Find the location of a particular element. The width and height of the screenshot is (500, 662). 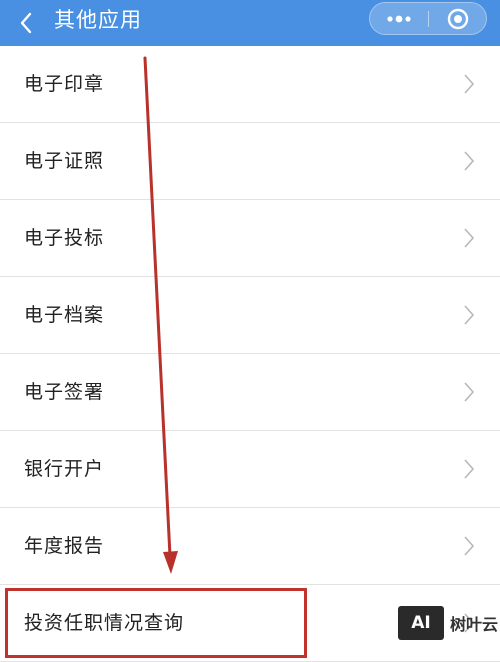

list-item-electronic-seal: 电子印章 is located at coordinates (250, 84).